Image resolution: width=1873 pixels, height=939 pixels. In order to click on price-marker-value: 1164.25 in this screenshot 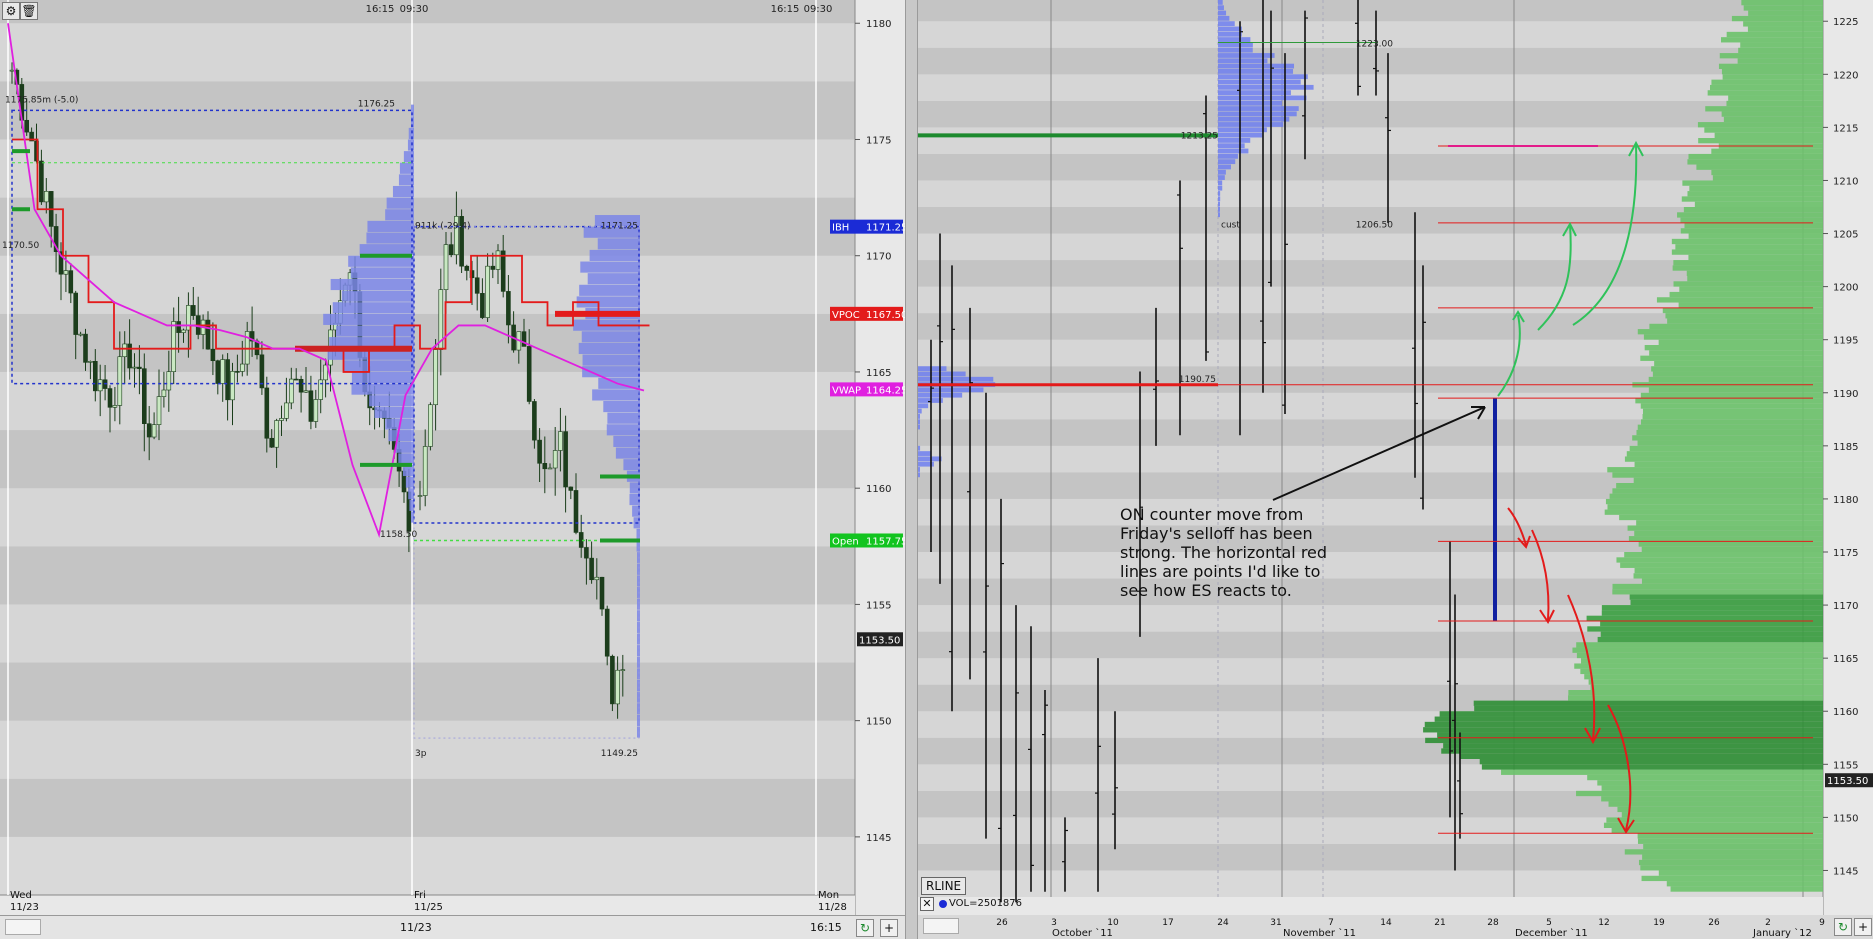, I will do `click(885, 390)`.